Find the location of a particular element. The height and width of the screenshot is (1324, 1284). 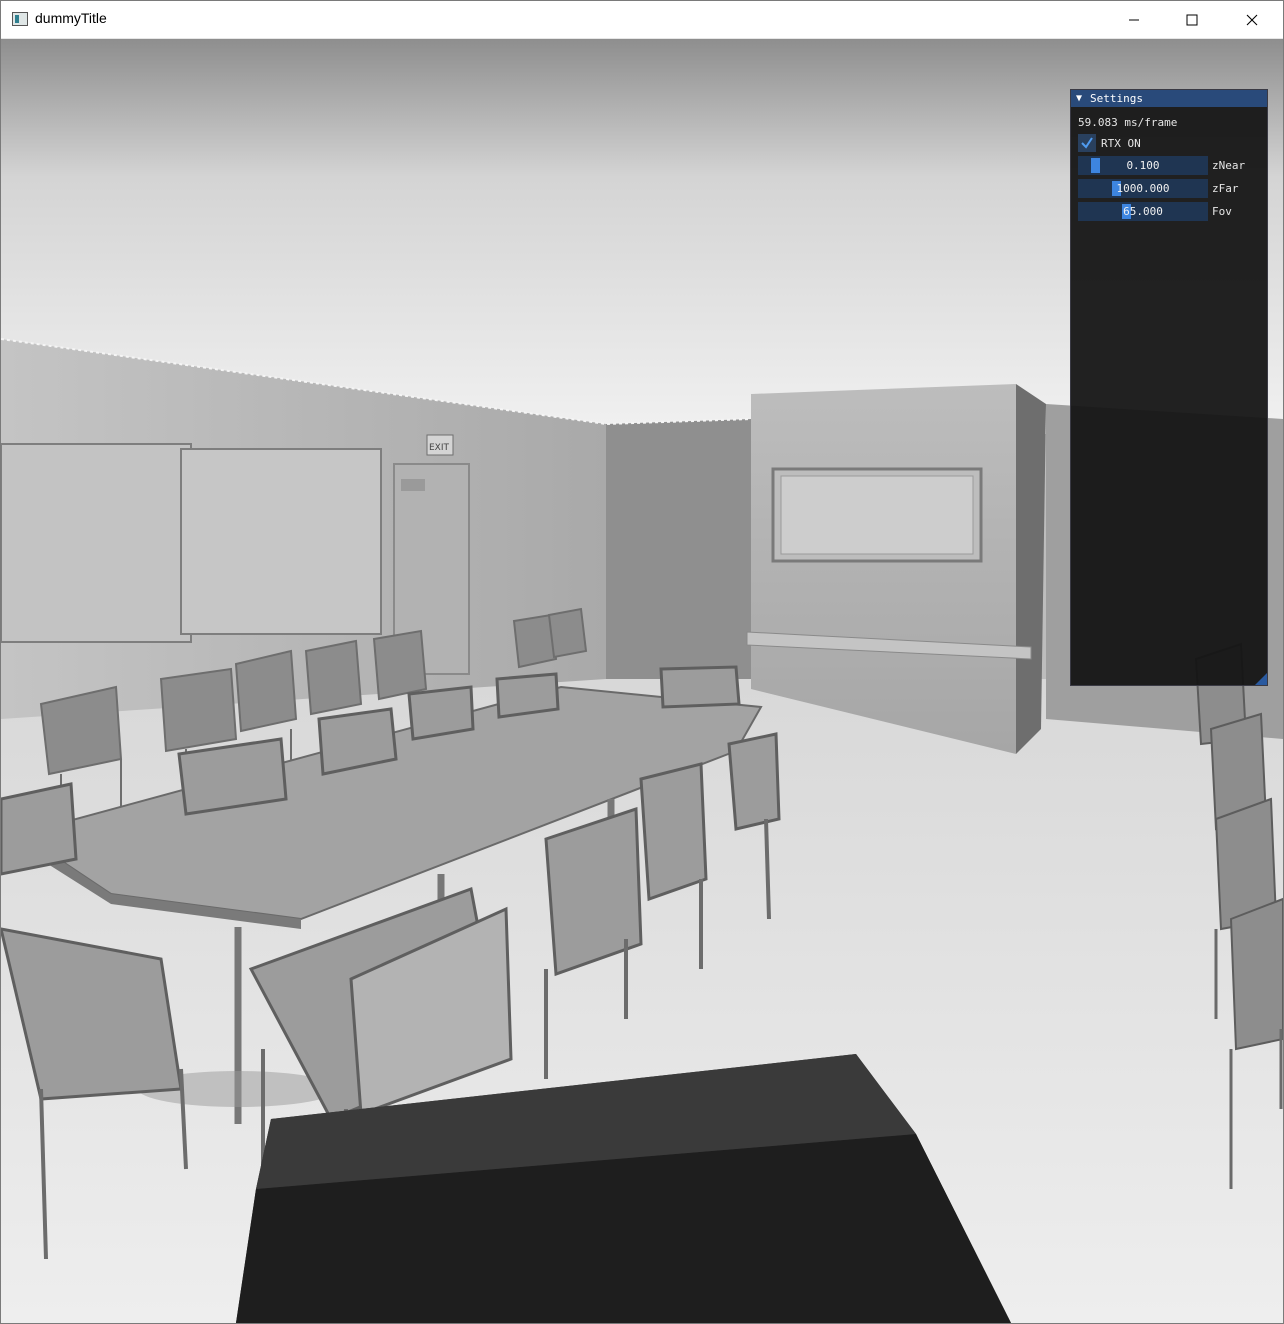

close-button is located at coordinates (1252, 19).